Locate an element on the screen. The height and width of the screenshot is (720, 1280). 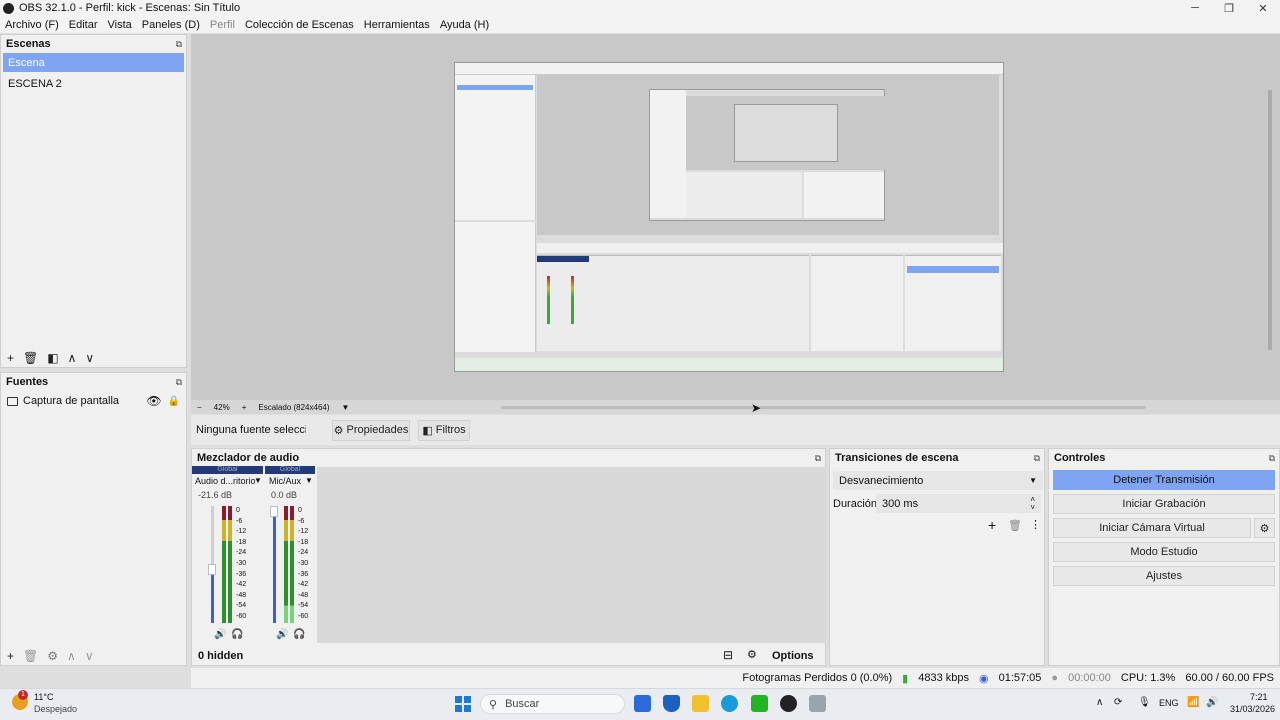
chevron-down-icon: ▼ is located at coordinates (1033, 480).